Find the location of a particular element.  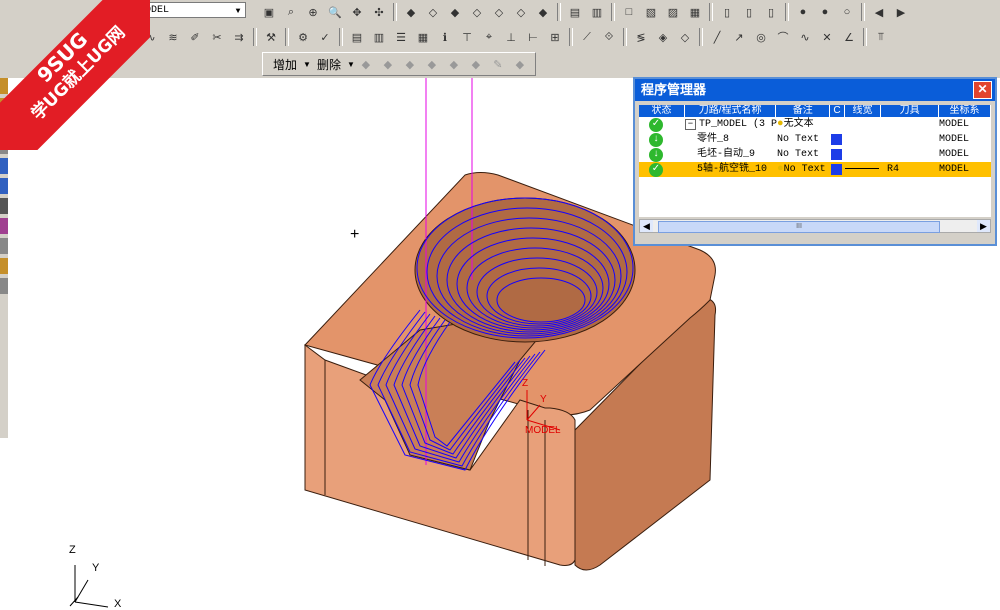

collapse-icon: − is located at coordinates (690, 124).